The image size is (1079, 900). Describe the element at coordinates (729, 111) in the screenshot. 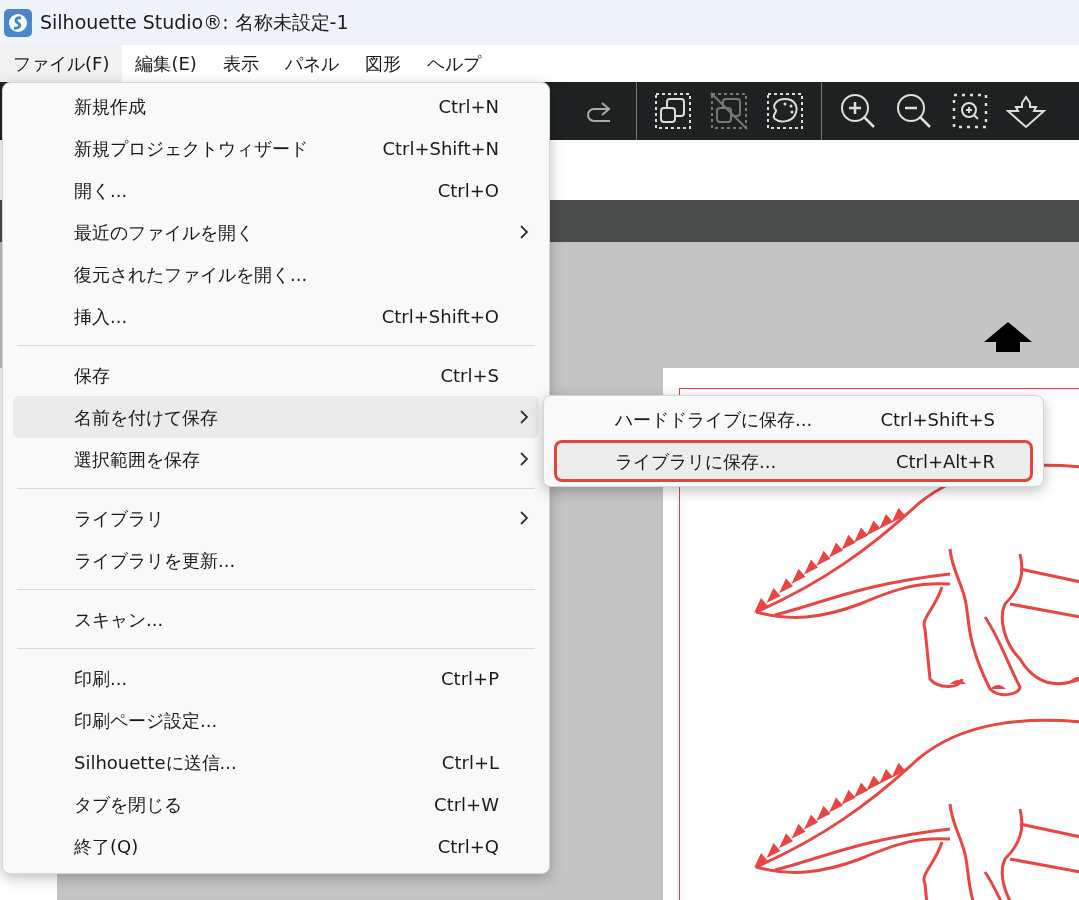

I see `ungroup-icon` at that location.